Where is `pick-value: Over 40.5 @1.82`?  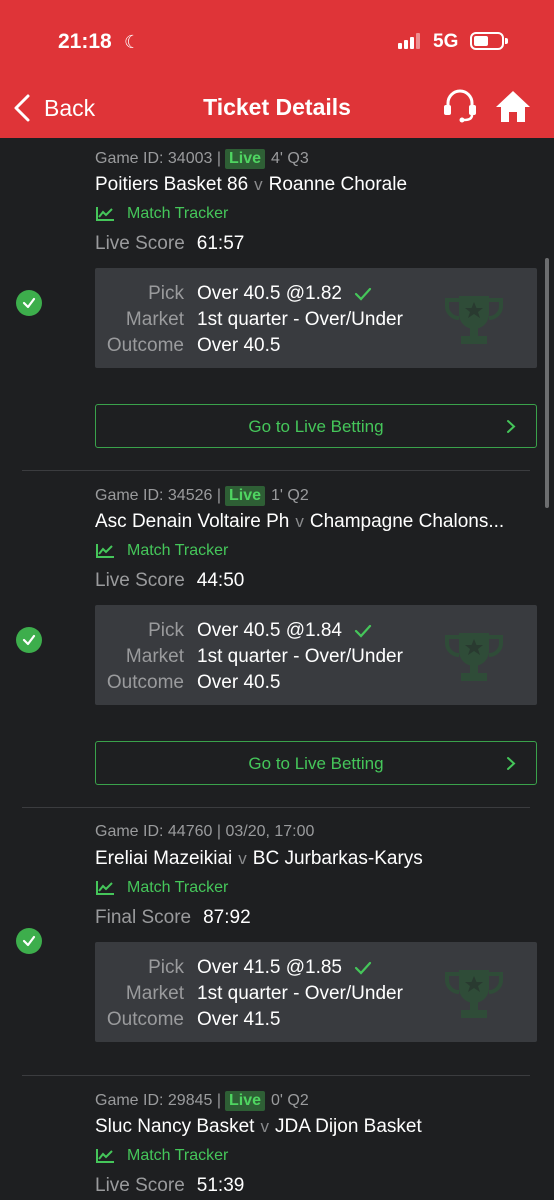
pick-value: Over 40.5 @1.82 is located at coordinates (269, 293).